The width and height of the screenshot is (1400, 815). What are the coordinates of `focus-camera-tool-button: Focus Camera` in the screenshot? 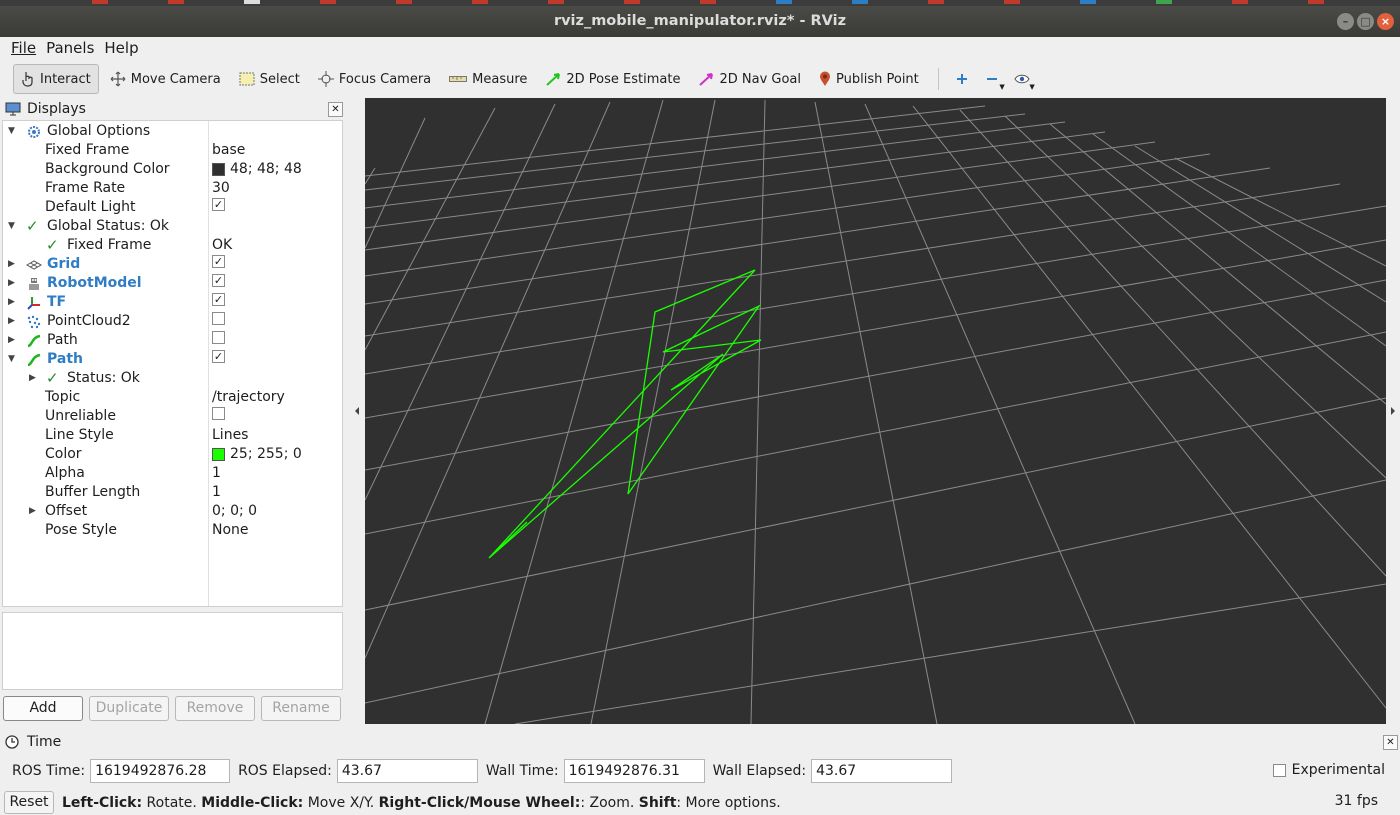 It's located at (374, 79).